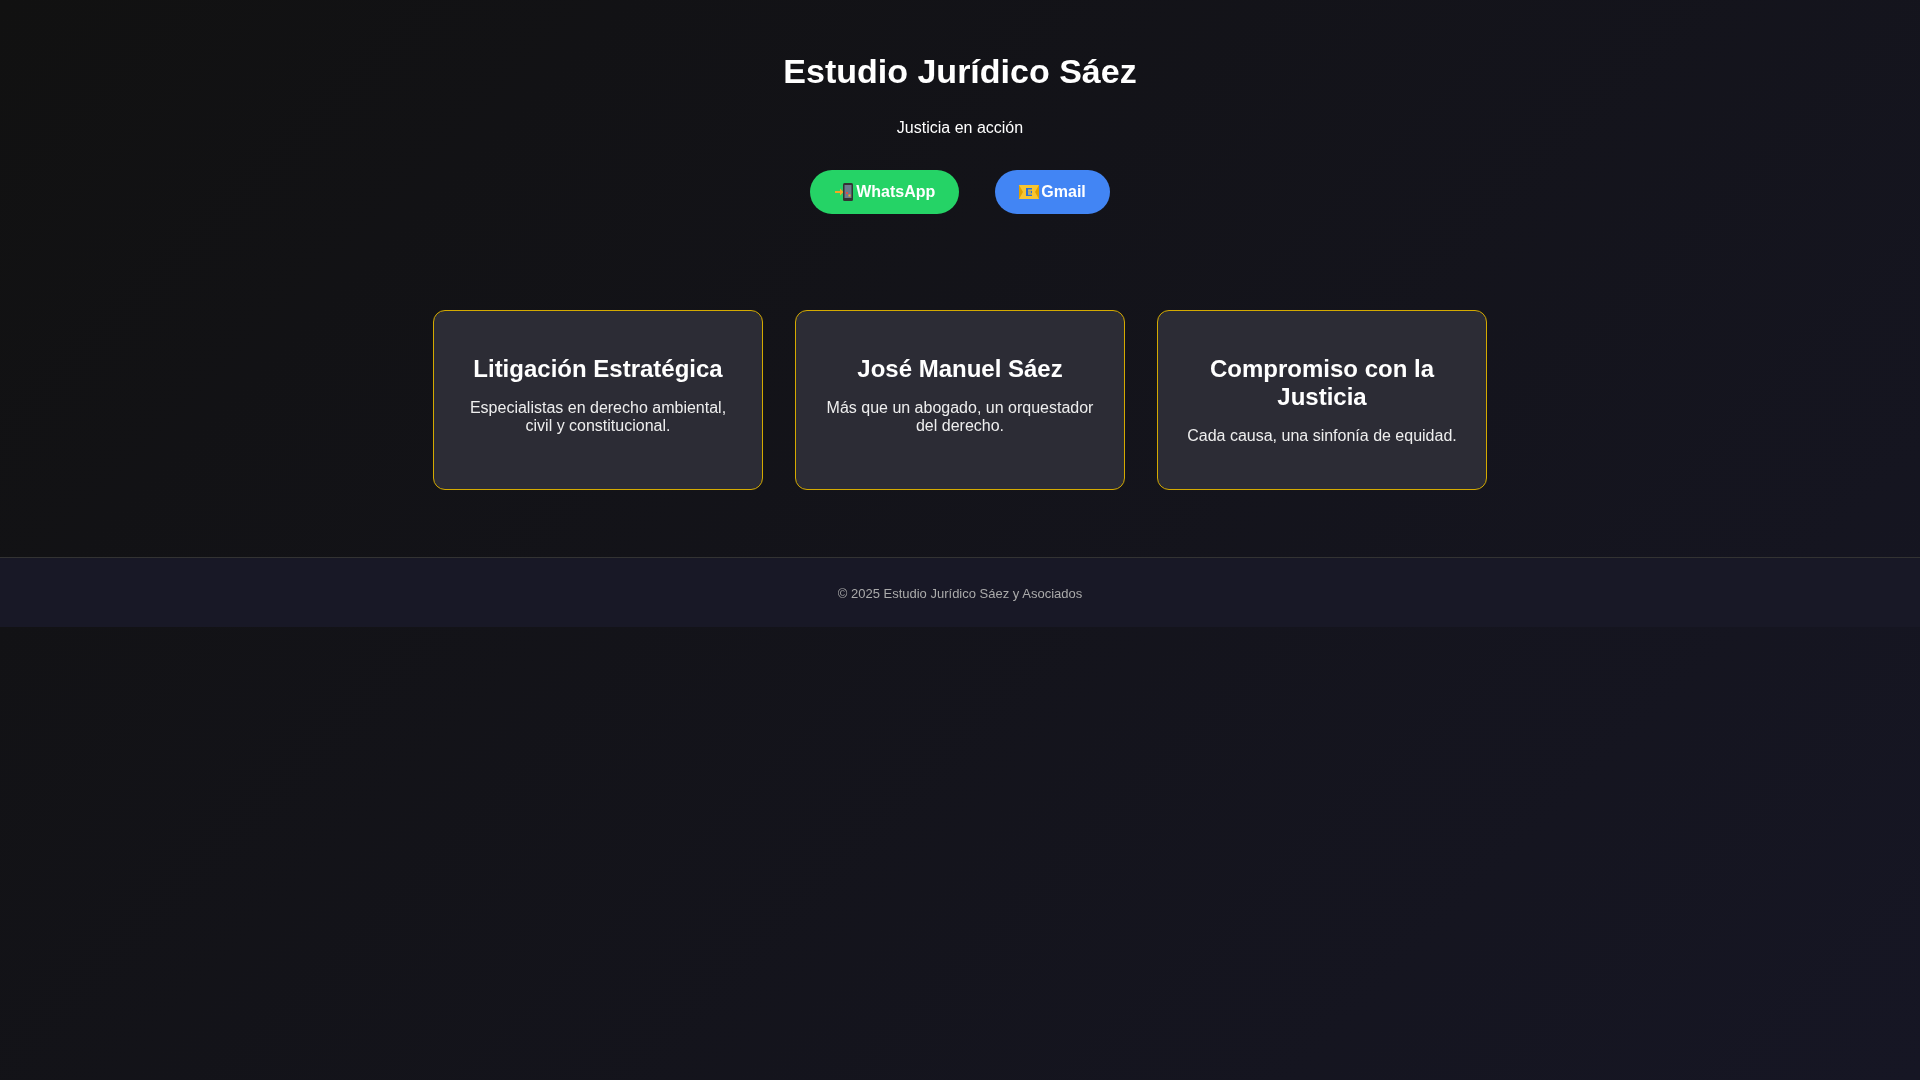 This screenshot has height=1080, width=1920. I want to click on card-title: Compromiso con la Justicia, so click(1322, 383).